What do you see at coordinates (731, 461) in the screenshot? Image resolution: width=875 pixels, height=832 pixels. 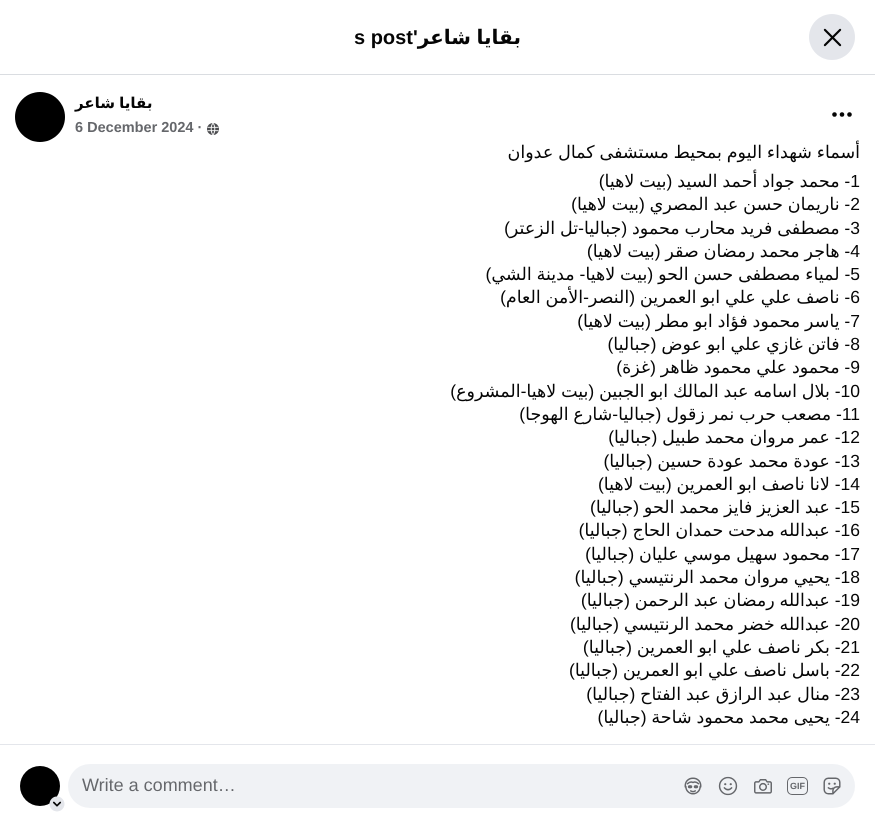 I see `list-item-text: 13- عودة محمد عودة حسين (جباليا)` at bounding box center [731, 461].